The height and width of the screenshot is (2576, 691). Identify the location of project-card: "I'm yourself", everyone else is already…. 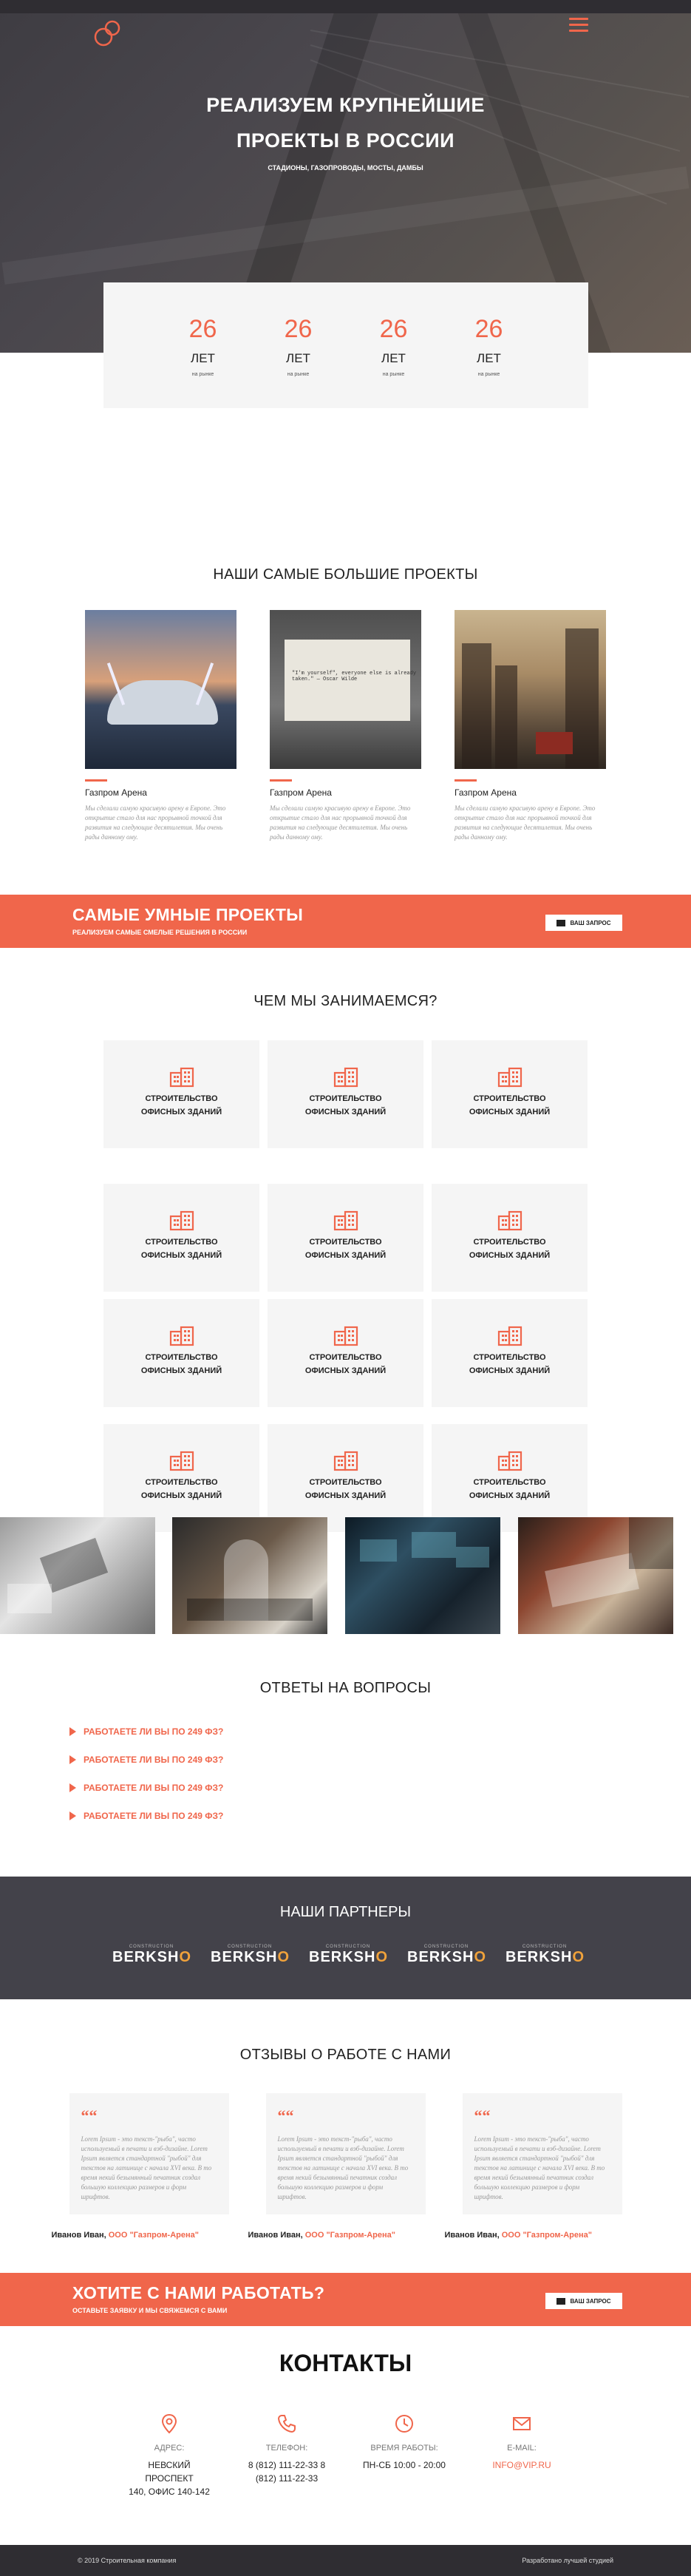
(345, 726).